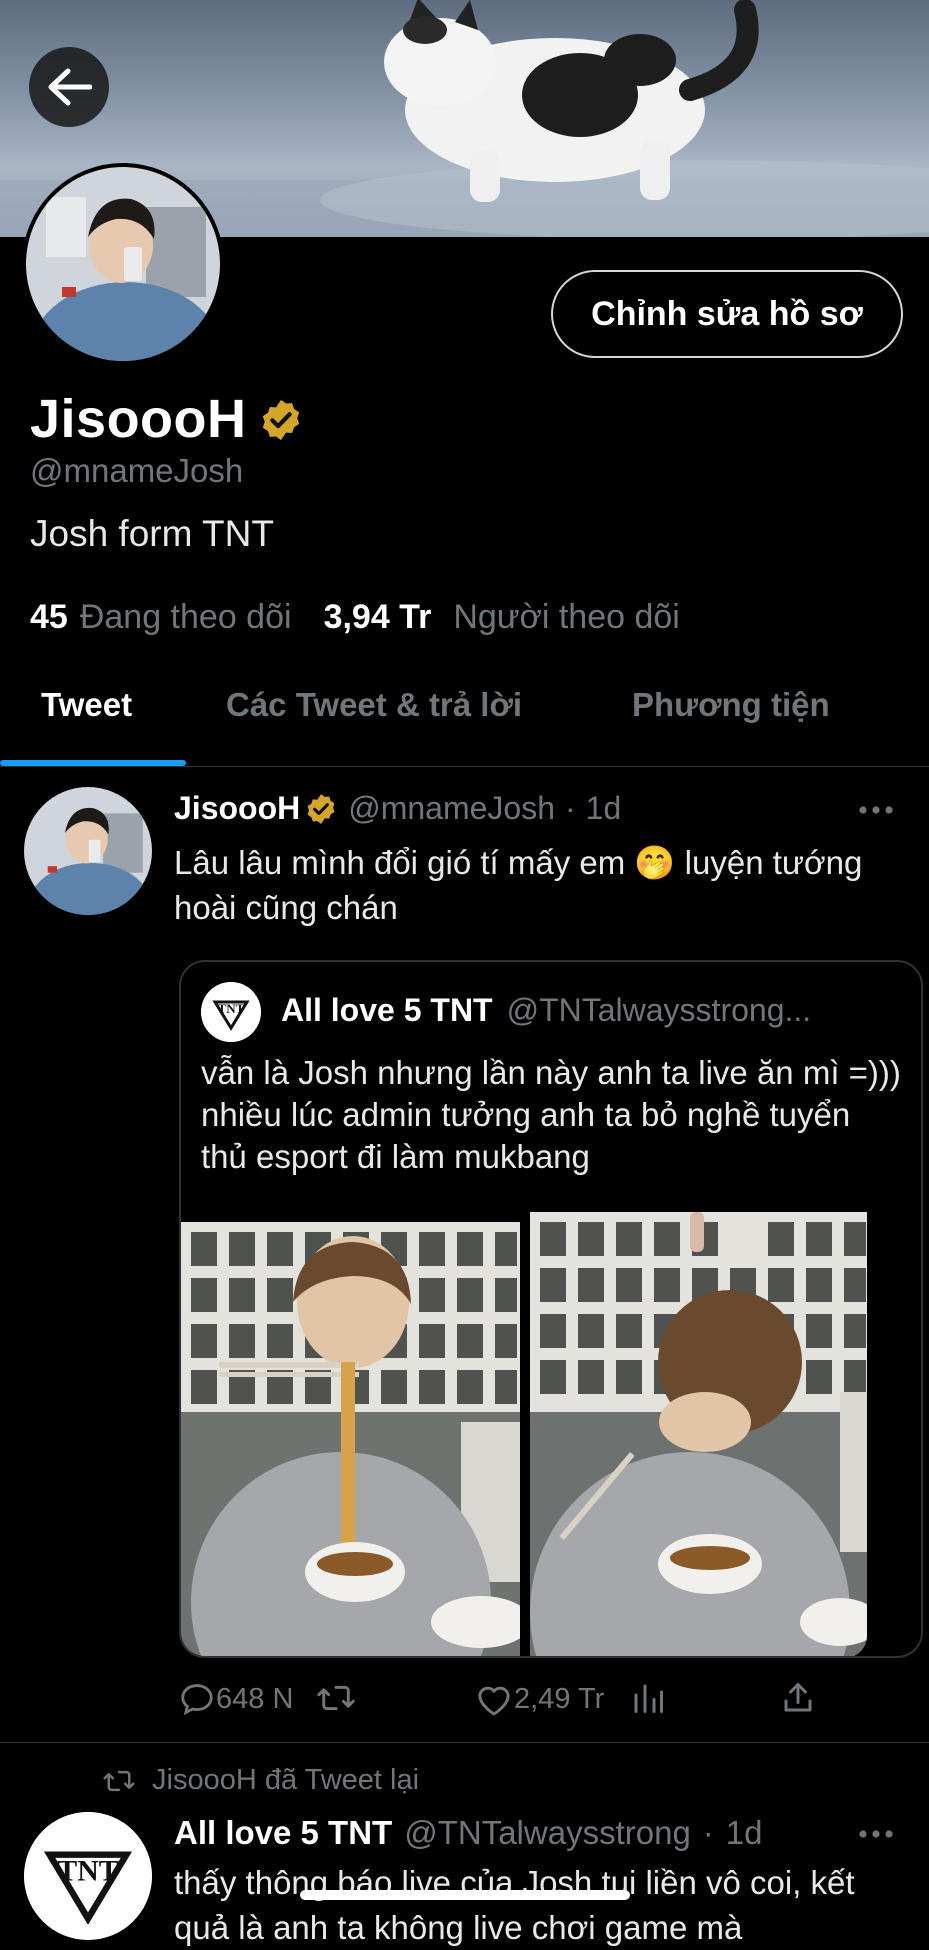 The width and height of the screenshot is (929, 1950). What do you see at coordinates (464, 766) in the screenshot?
I see `tabs-divider` at bounding box center [464, 766].